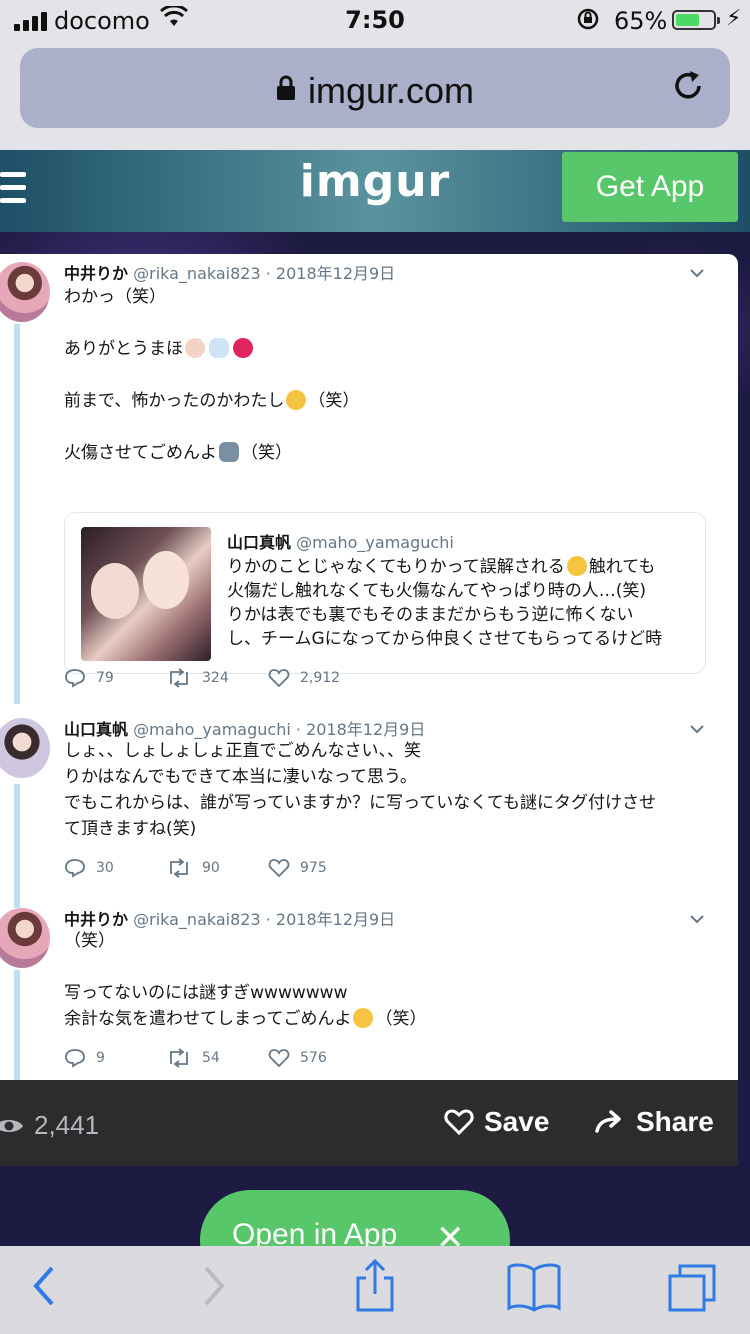 The height and width of the screenshot is (1334, 750). Describe the element at coordinates (67, 1125) in the screenshot. I see `view-count: 2,441` at that location.